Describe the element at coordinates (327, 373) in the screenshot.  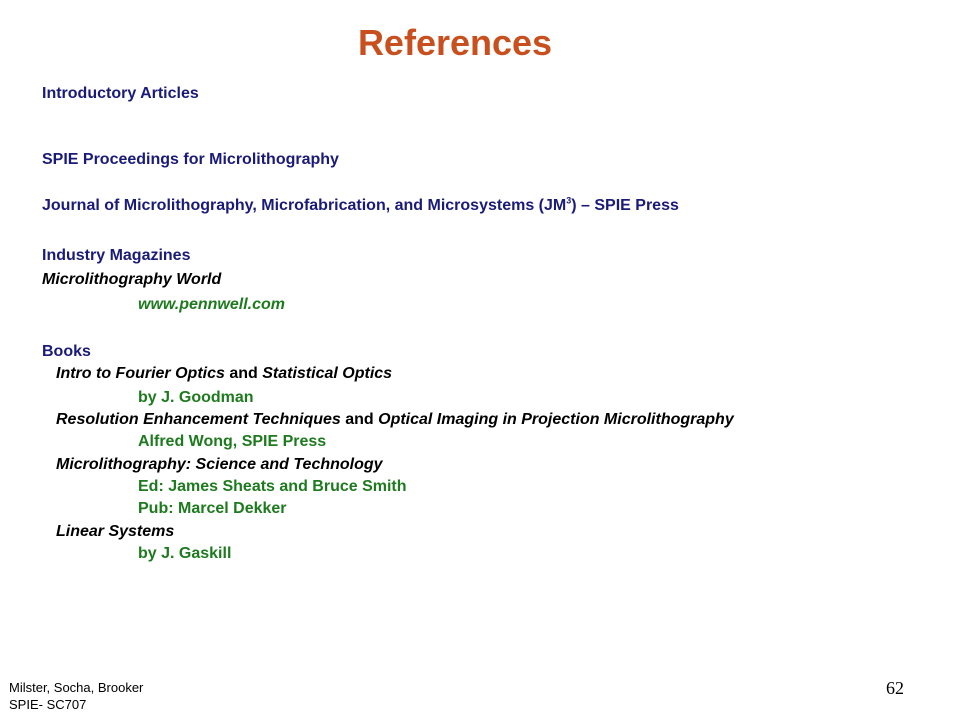
I see `book-title: Statistical Optics` at that location.